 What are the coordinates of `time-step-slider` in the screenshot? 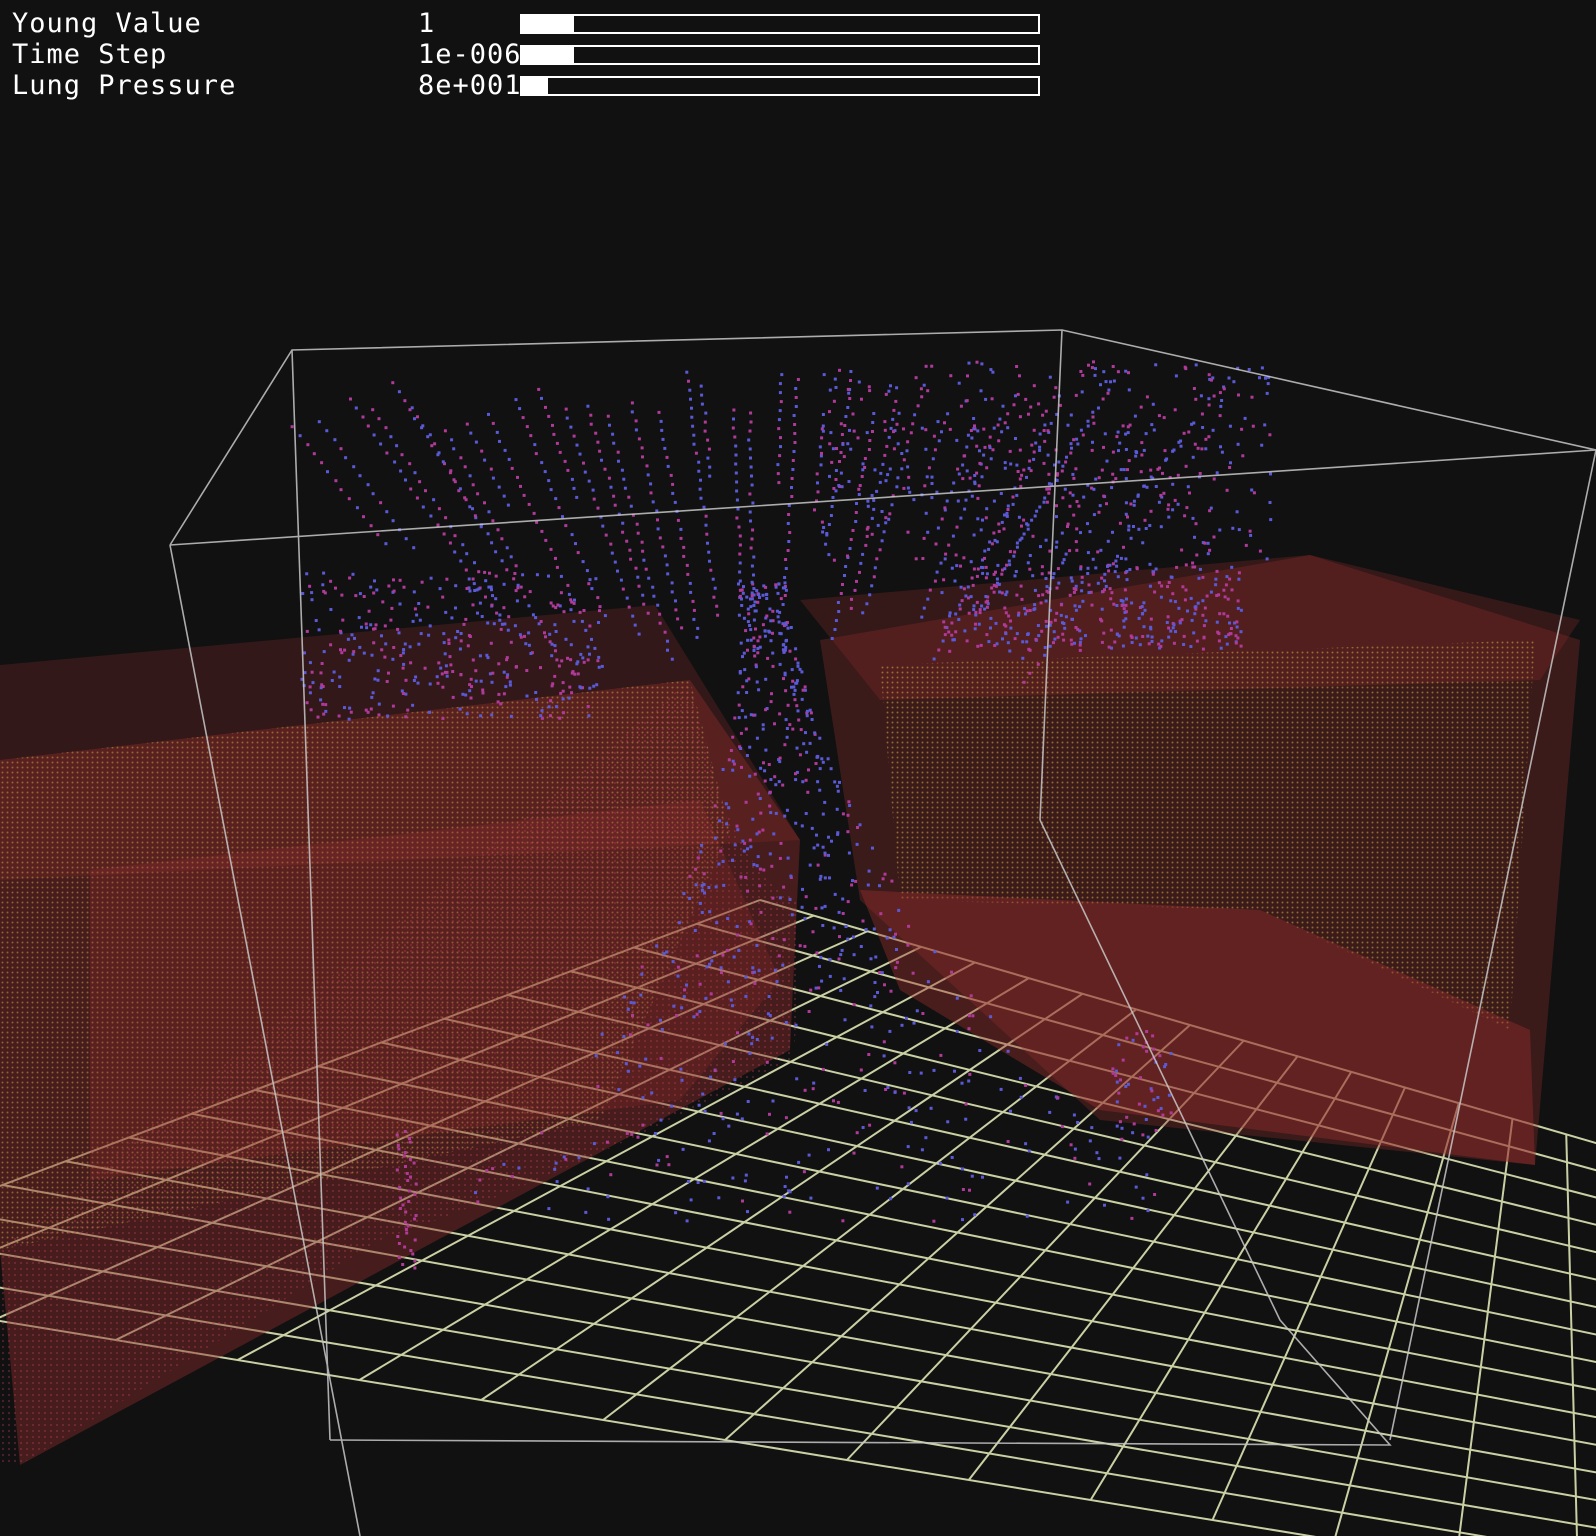 It's located at (780, 55).